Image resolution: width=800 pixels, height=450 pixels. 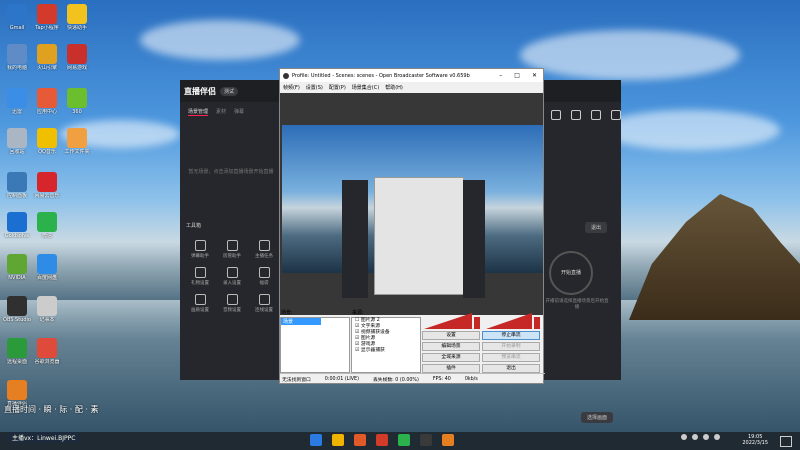 I want to click on tab-danmaku: 弹幕, so click(x=239, y=112).